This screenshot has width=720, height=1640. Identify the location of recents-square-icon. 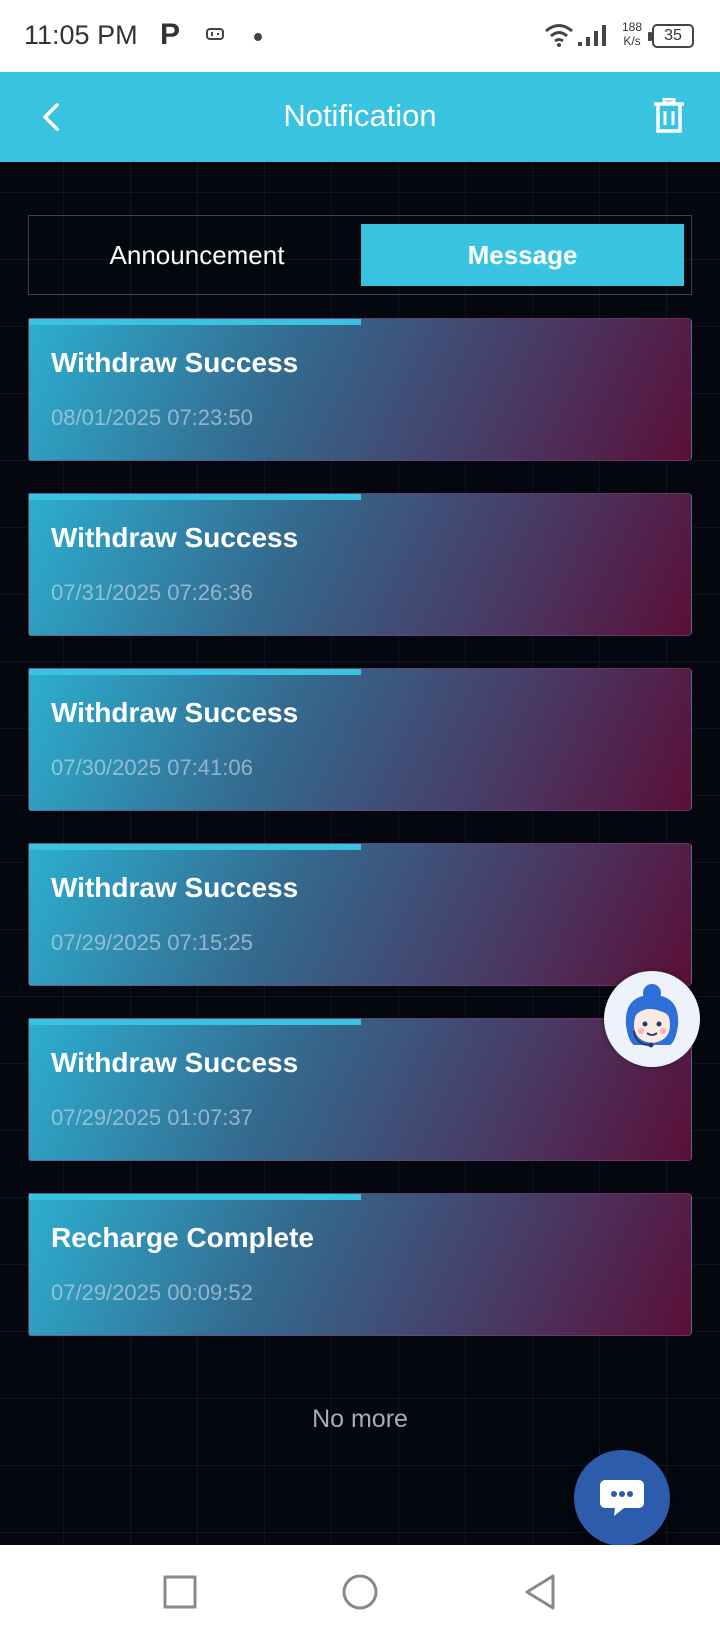
(180, 1592).